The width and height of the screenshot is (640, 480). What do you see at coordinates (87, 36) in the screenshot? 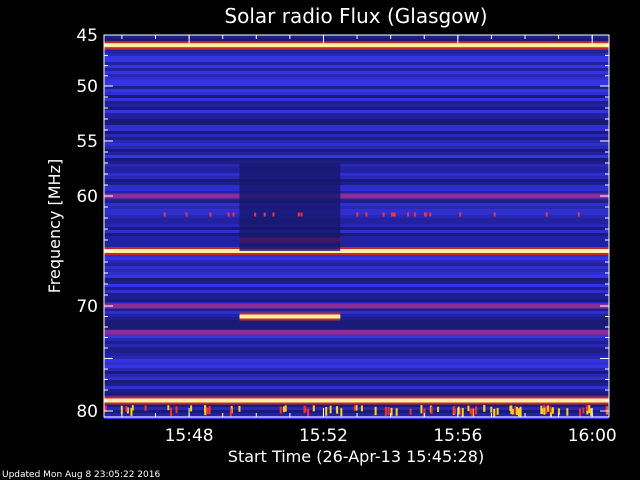
I see `y-tick-label: 45` at bounding box center [87, 36].